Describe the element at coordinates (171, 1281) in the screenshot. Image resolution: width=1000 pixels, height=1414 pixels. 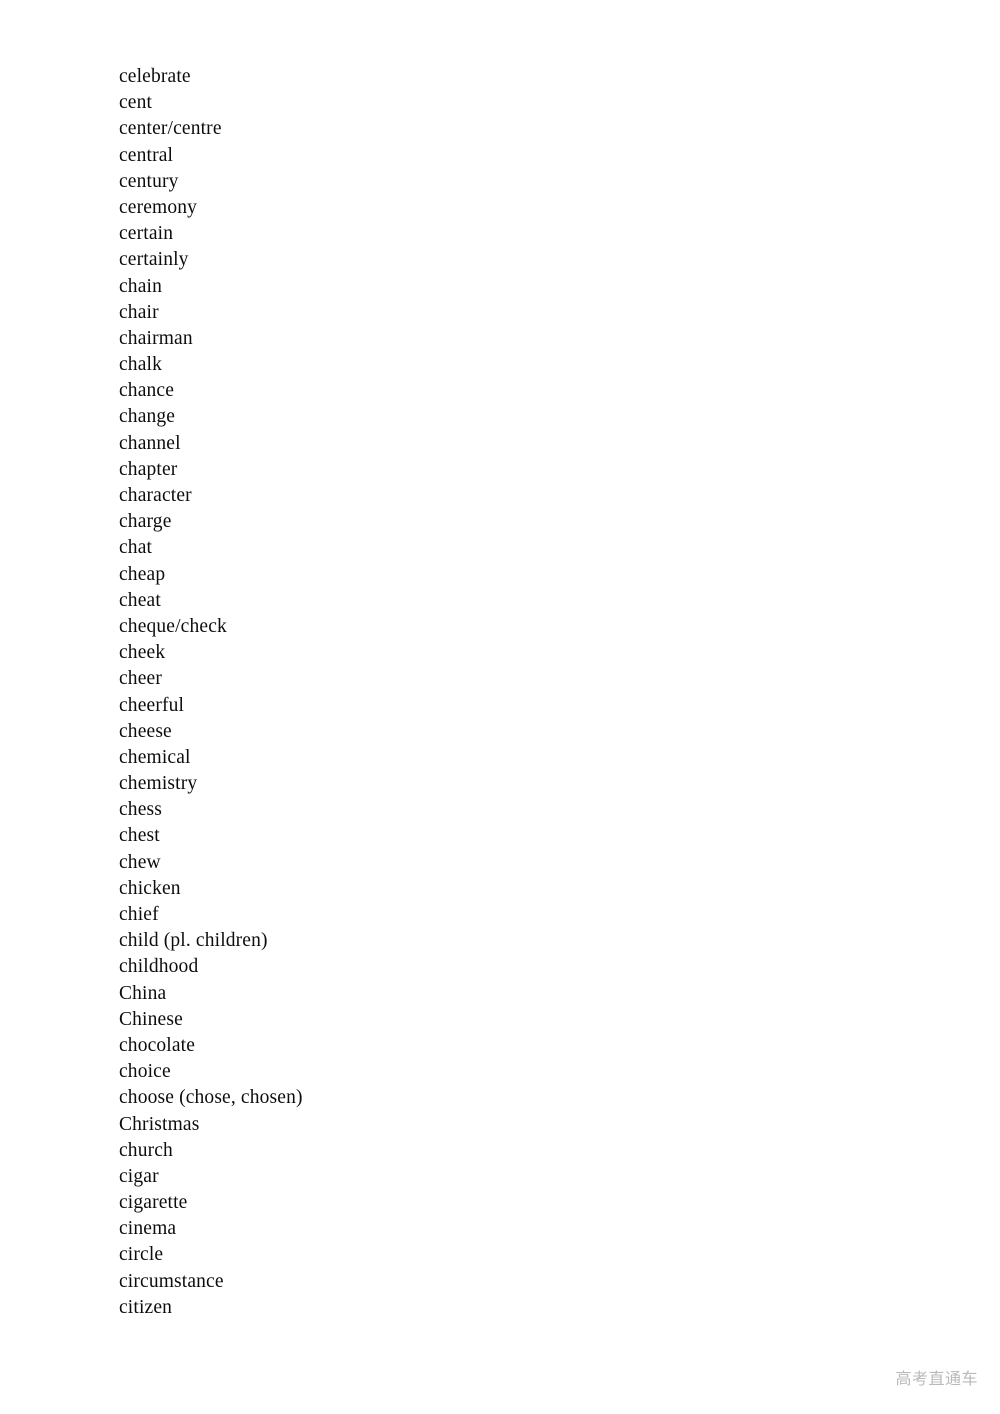
I see `word-list-item: circumstance` at that location.